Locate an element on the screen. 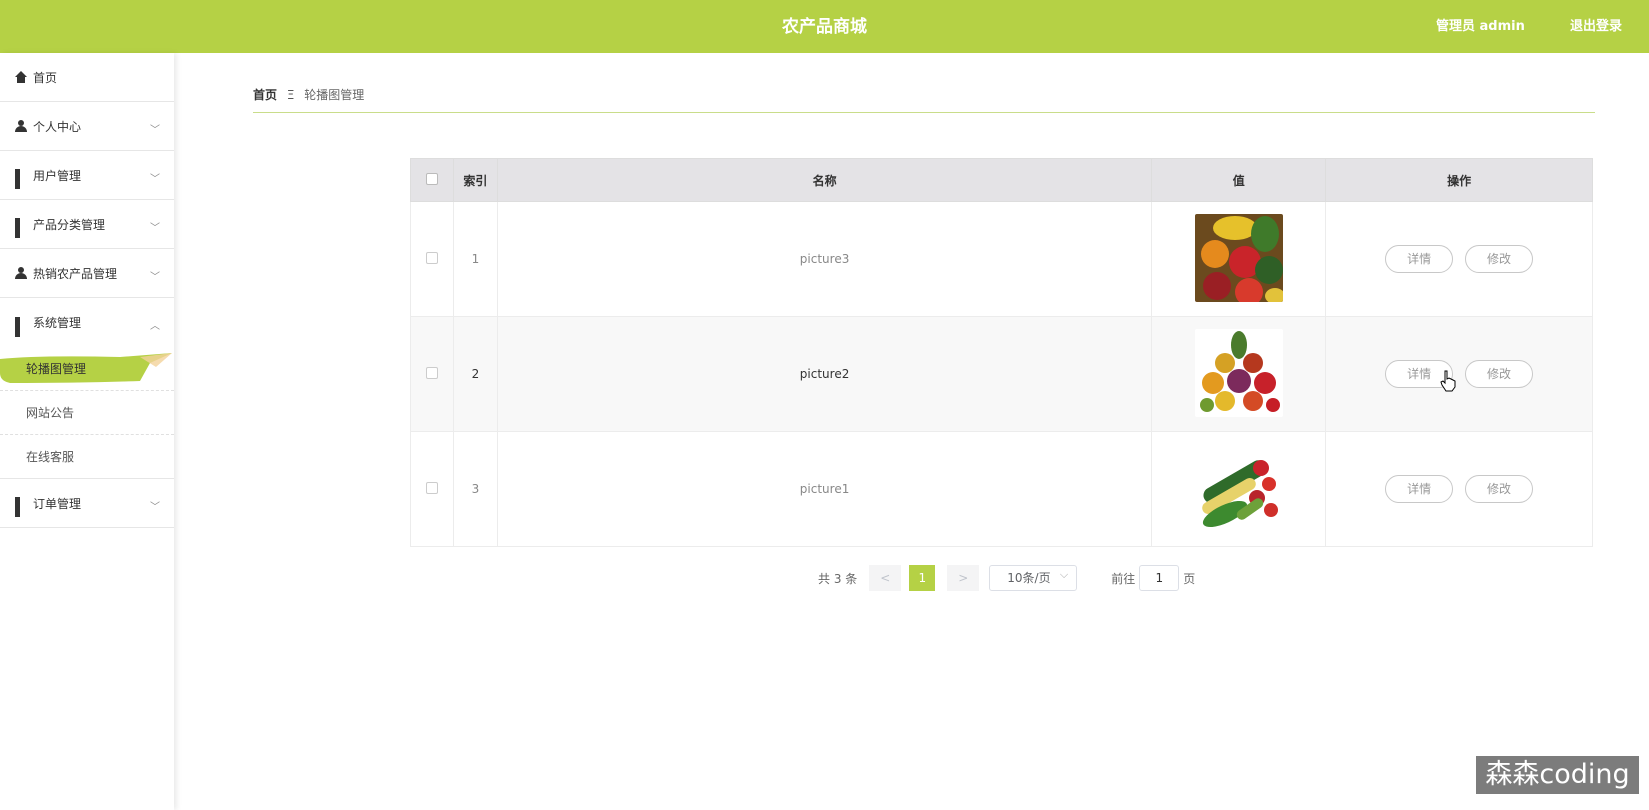 This screenshot has width=1649, height=810. sidebar-subitem-carousel: 轮播图管理 is located at coordinates (87, 369).